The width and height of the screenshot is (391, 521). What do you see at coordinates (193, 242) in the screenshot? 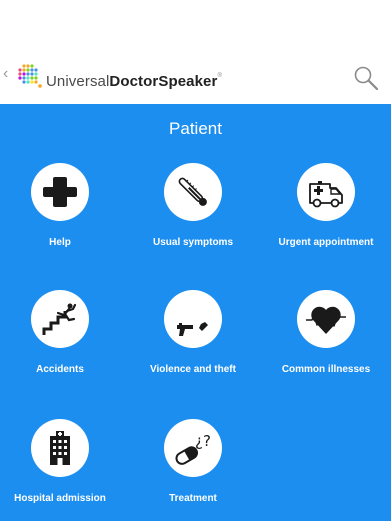
I see `tile-label: Usual symptoms` at bounding box center [193, 242].